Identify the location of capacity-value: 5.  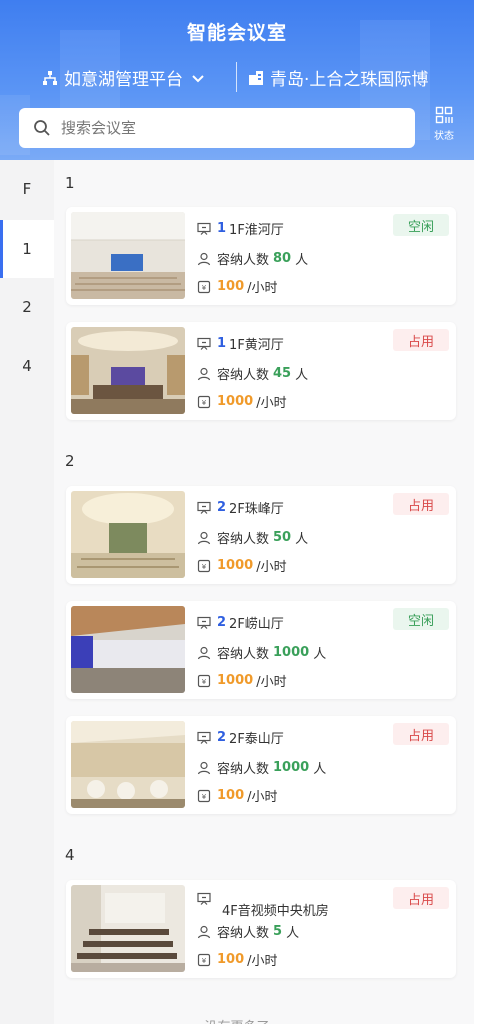
(278, 931).